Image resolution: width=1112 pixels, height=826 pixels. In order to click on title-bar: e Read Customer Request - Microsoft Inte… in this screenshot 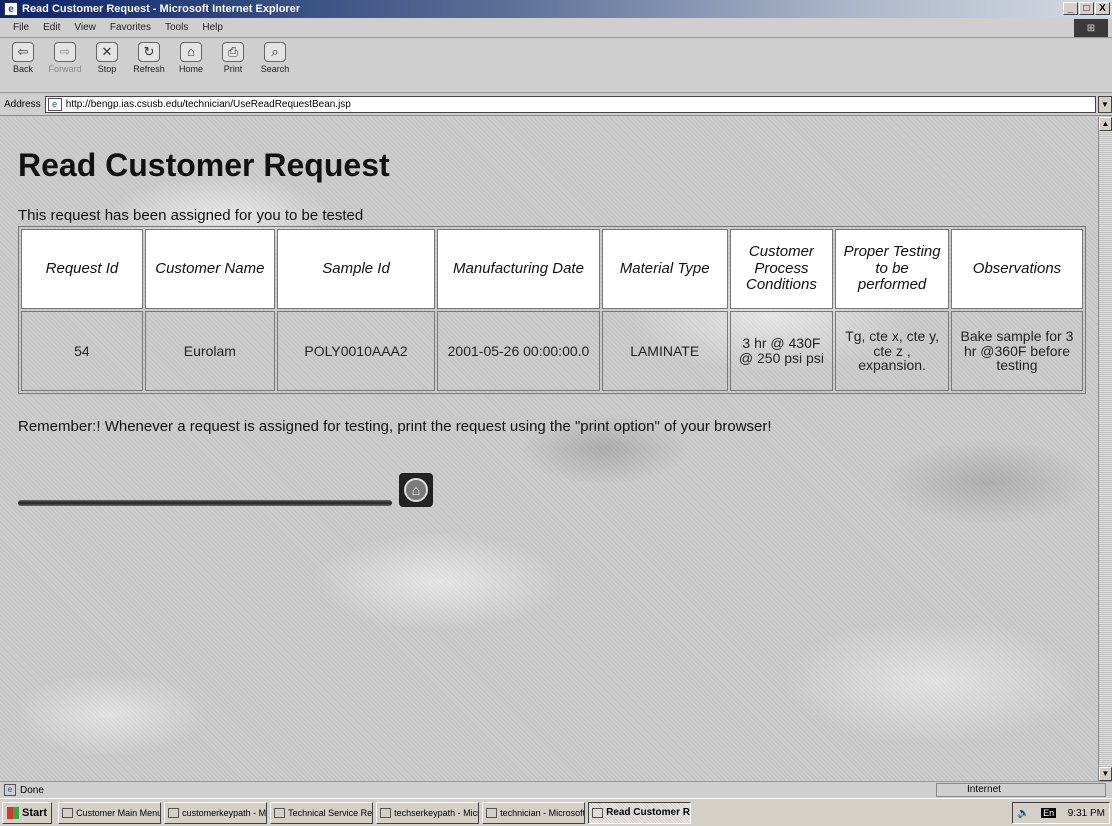, I will do `click(556, 9)`.